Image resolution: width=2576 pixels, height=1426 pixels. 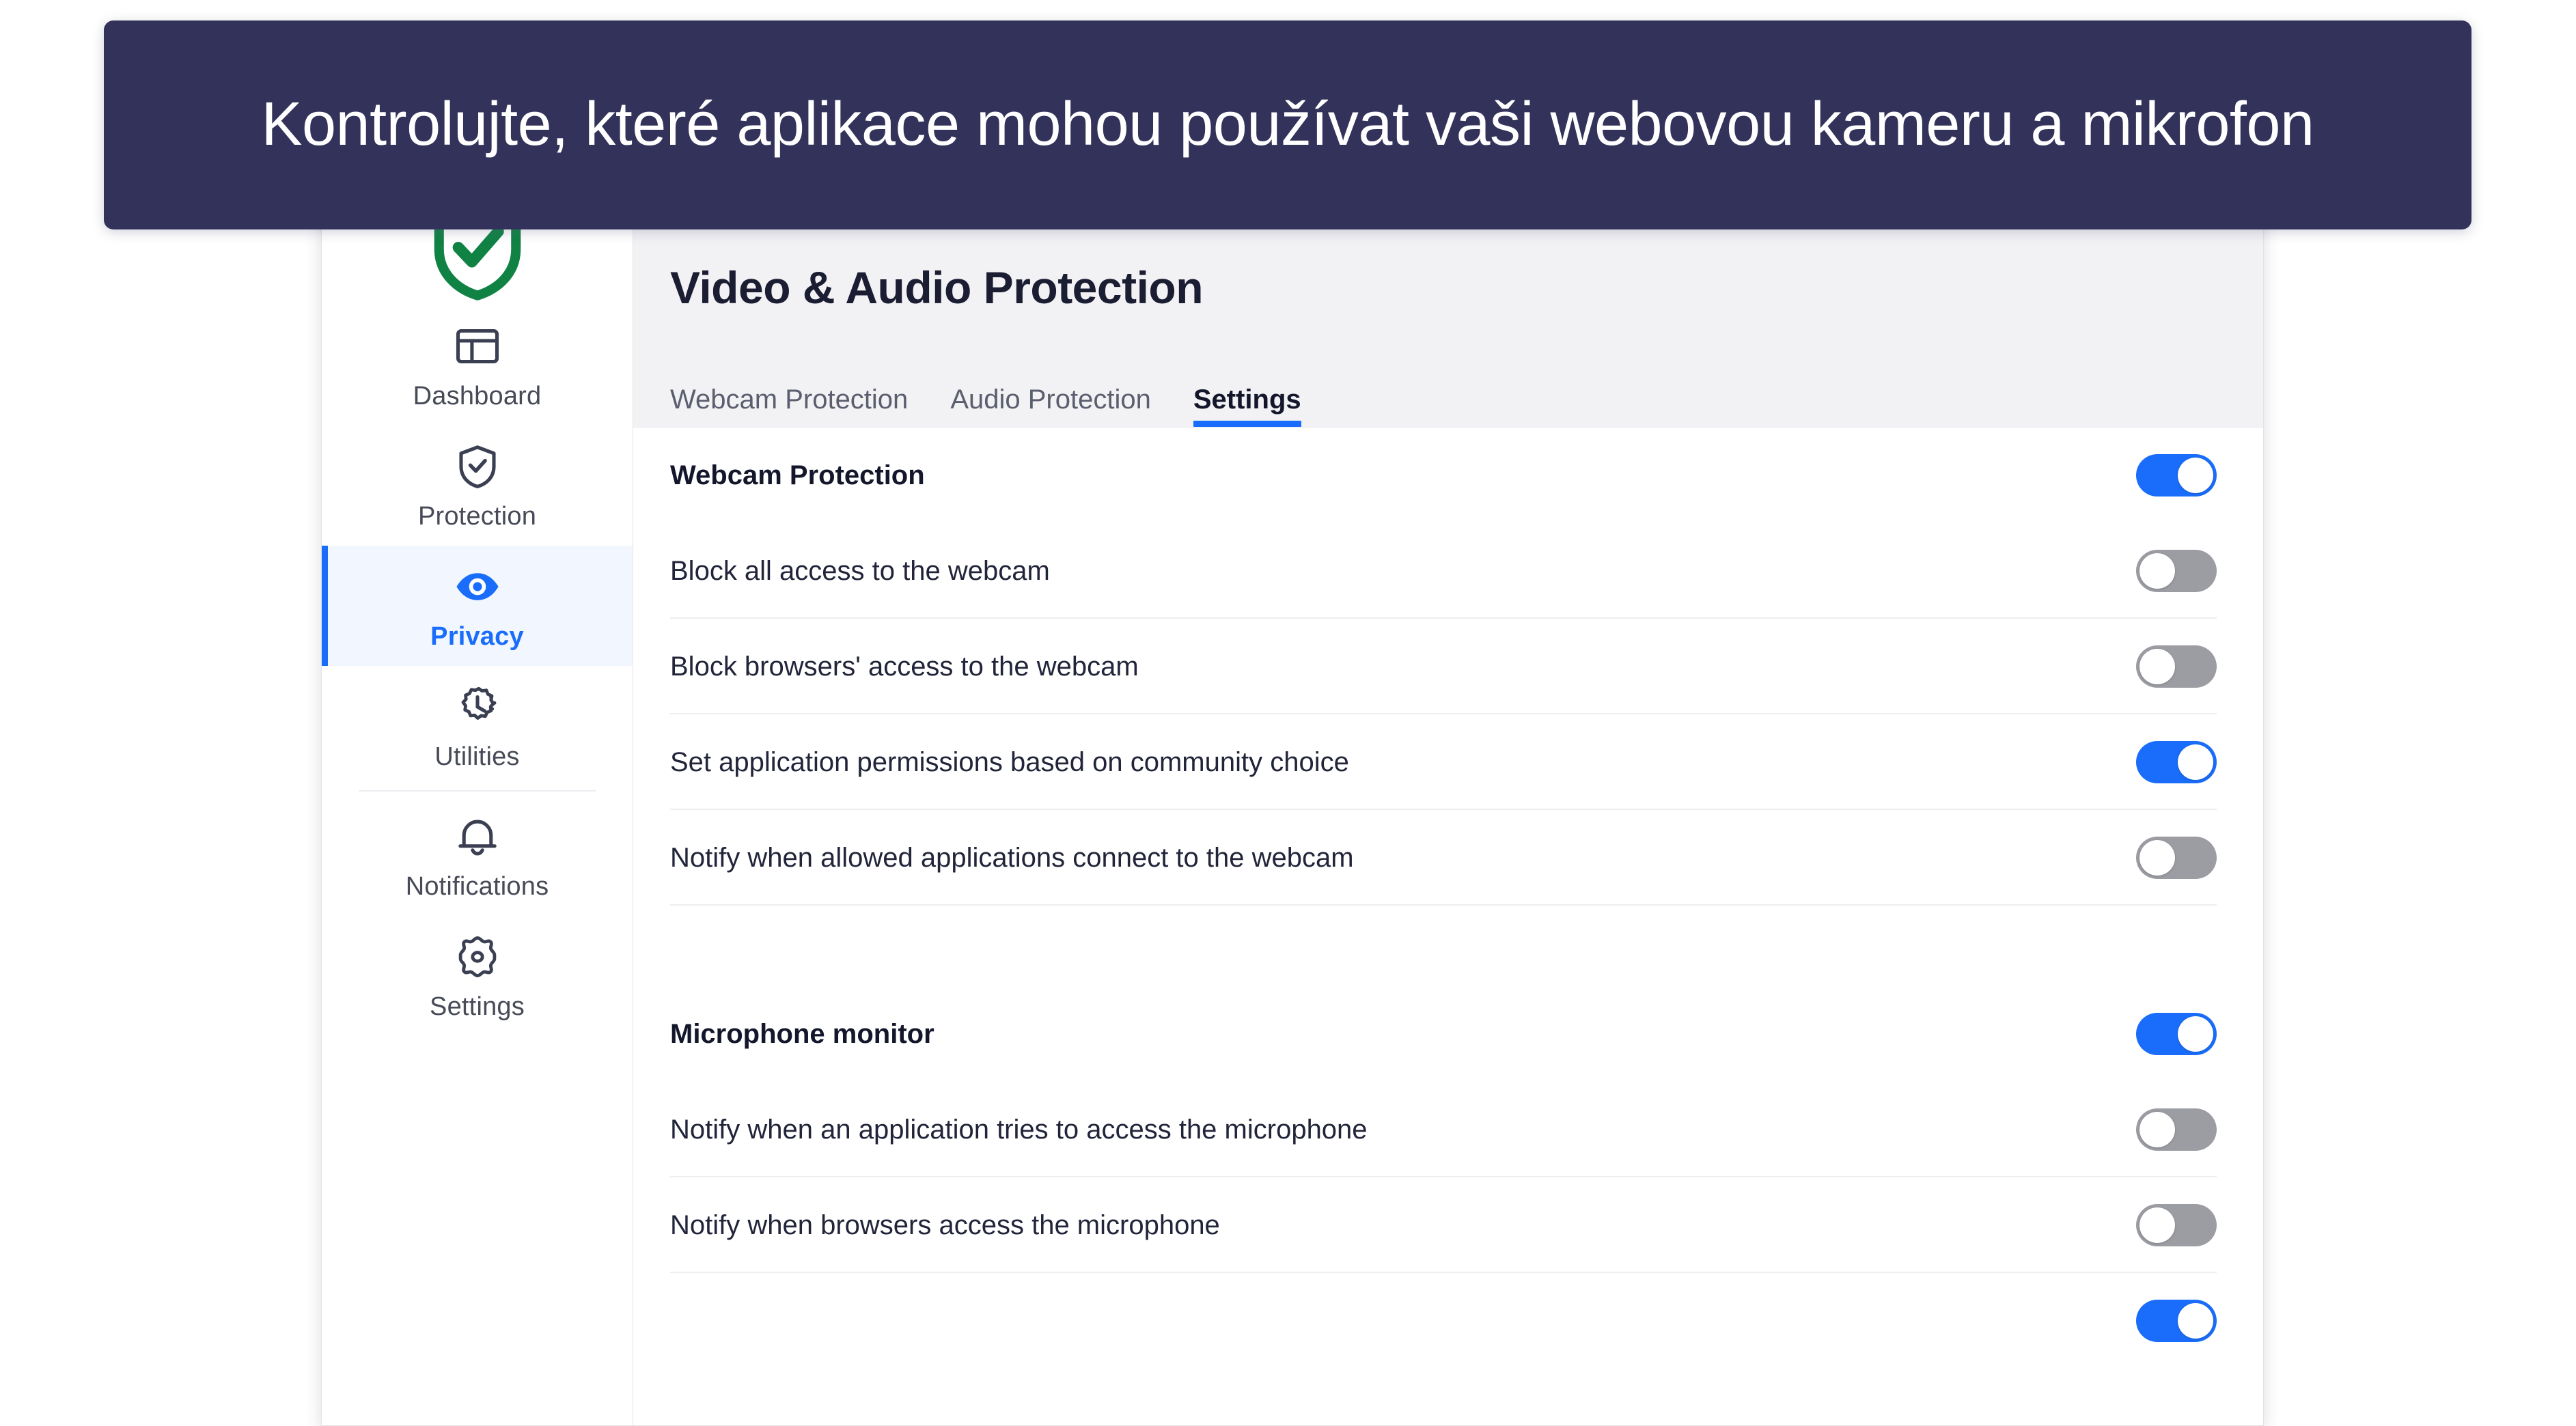 What do you see at coordinates (477, 887) in the screenshot?
I see `sidebar-item-label: Notifications` at bounding box center [477, 887].